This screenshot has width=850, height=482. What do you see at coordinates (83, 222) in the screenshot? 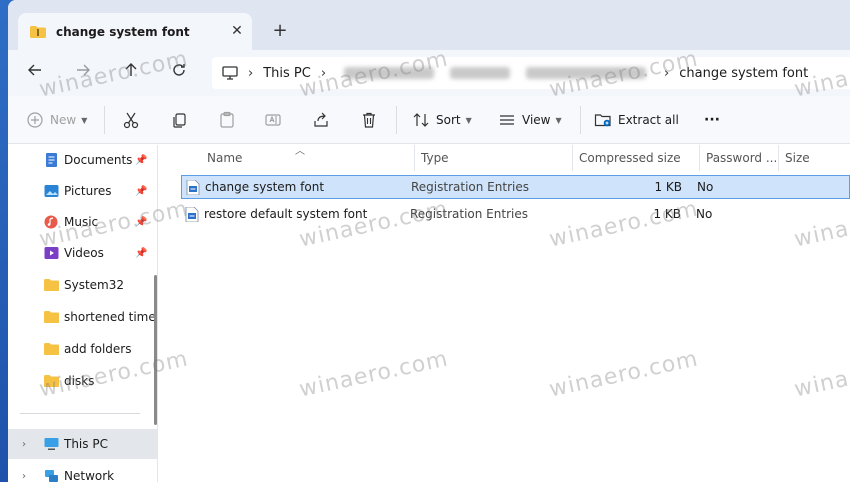
I see `sidebar-item-music: Music 📌` at bounding box center [83, 222].